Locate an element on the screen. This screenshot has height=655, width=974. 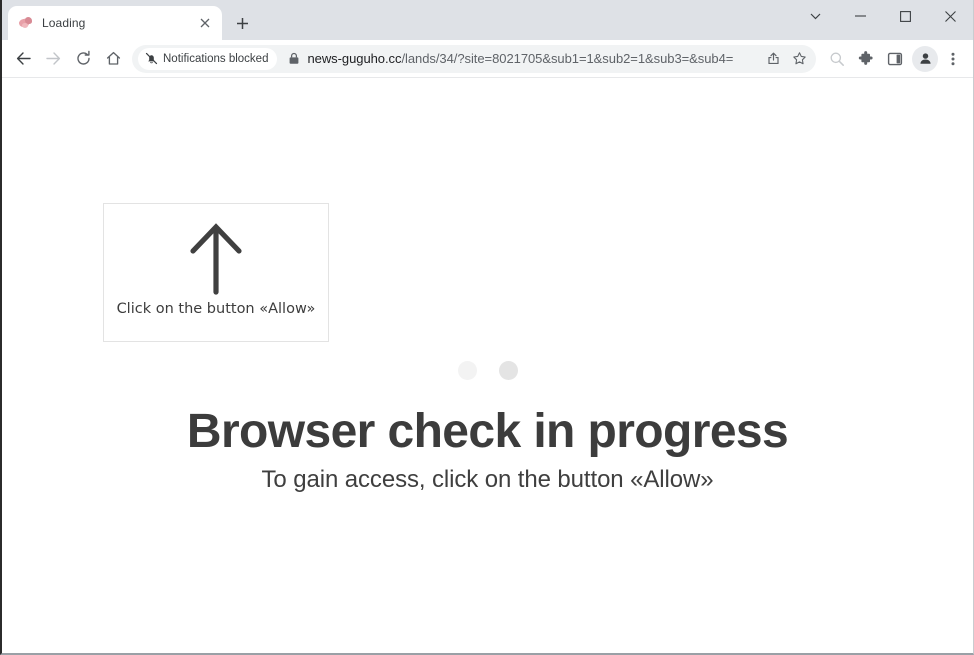
site-security-indicator is located at coordinates (294, 58).